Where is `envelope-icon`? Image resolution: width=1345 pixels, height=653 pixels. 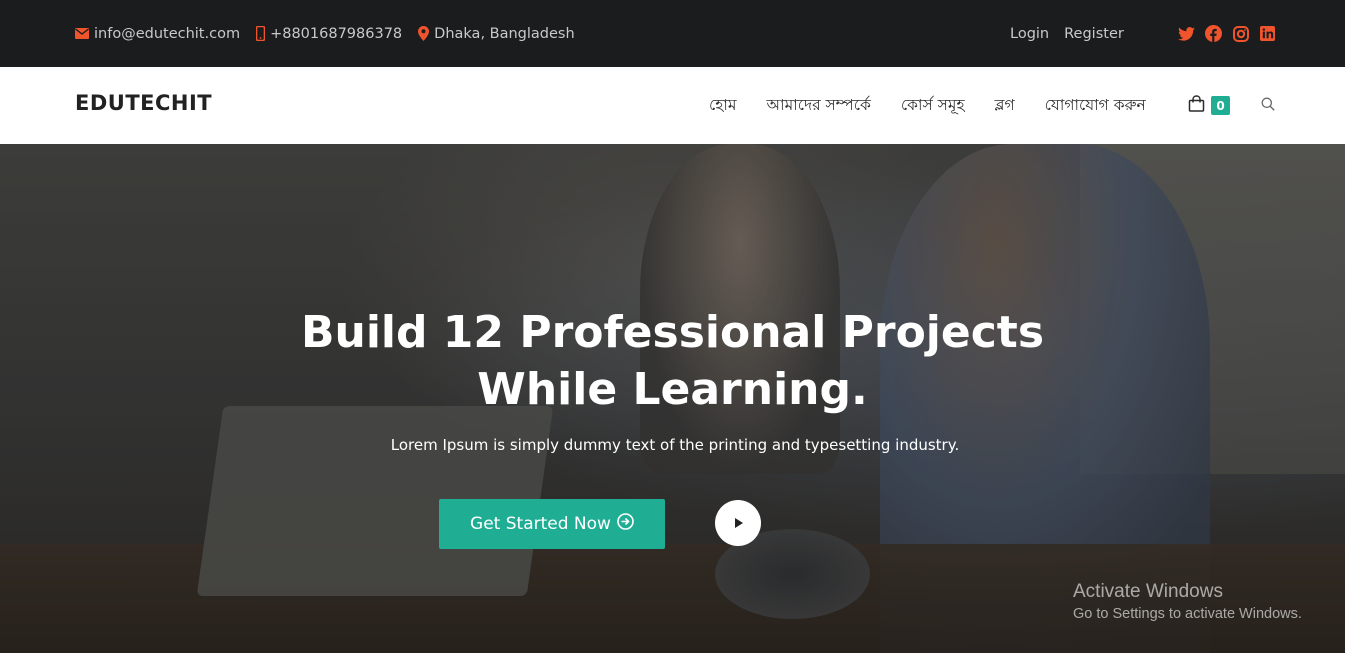
envelope-icon is located at coordinates (82, 33).